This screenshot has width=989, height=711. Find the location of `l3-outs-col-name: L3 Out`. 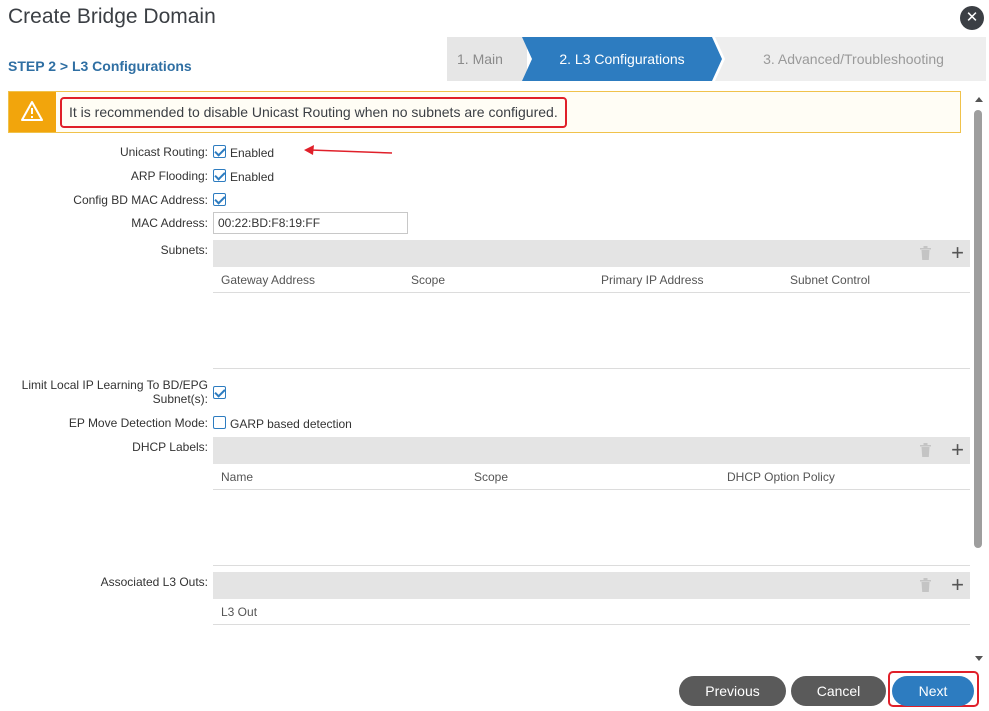

l3-outs-col-name: L3 Out is located at coordinates (239, 612).